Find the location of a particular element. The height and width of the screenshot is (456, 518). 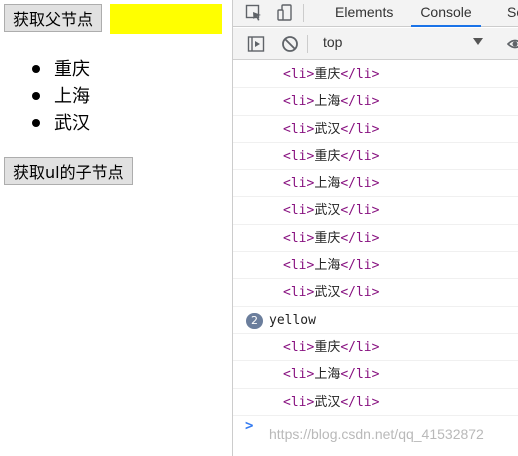

clear-console-icon is located at coordinates (290, 44).